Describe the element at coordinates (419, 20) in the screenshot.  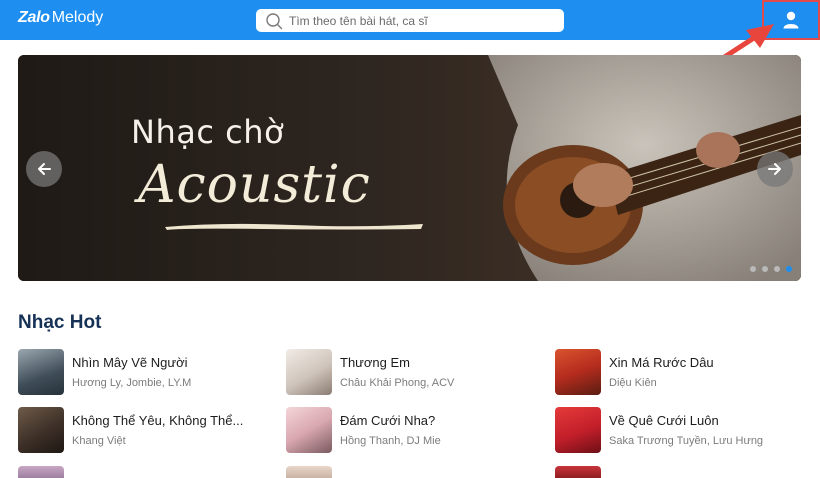
I see `search-input` at that location.